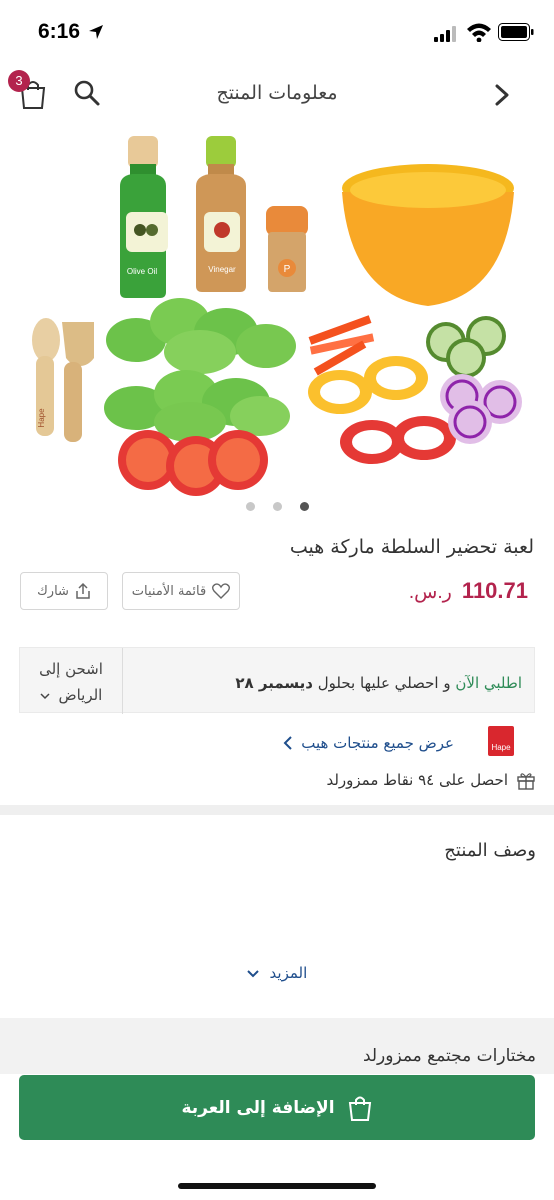 The image size is (554, 1200). I want to click on product-price: 110.71 ر.س., so click(468, 591).